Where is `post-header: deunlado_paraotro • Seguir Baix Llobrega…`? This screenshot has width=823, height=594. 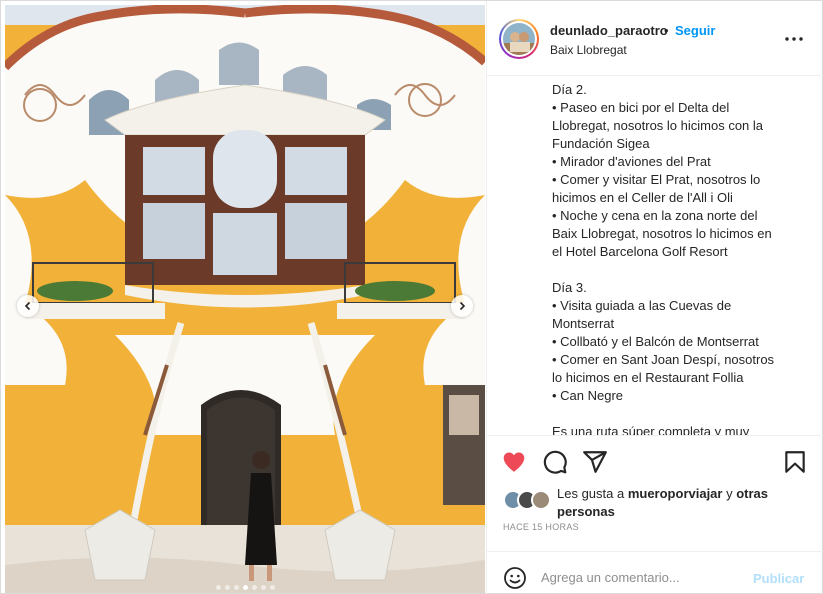 post-header: deunlado_paraotro • Seguir Baix Llobrega… is located at coordinates (655, 38).